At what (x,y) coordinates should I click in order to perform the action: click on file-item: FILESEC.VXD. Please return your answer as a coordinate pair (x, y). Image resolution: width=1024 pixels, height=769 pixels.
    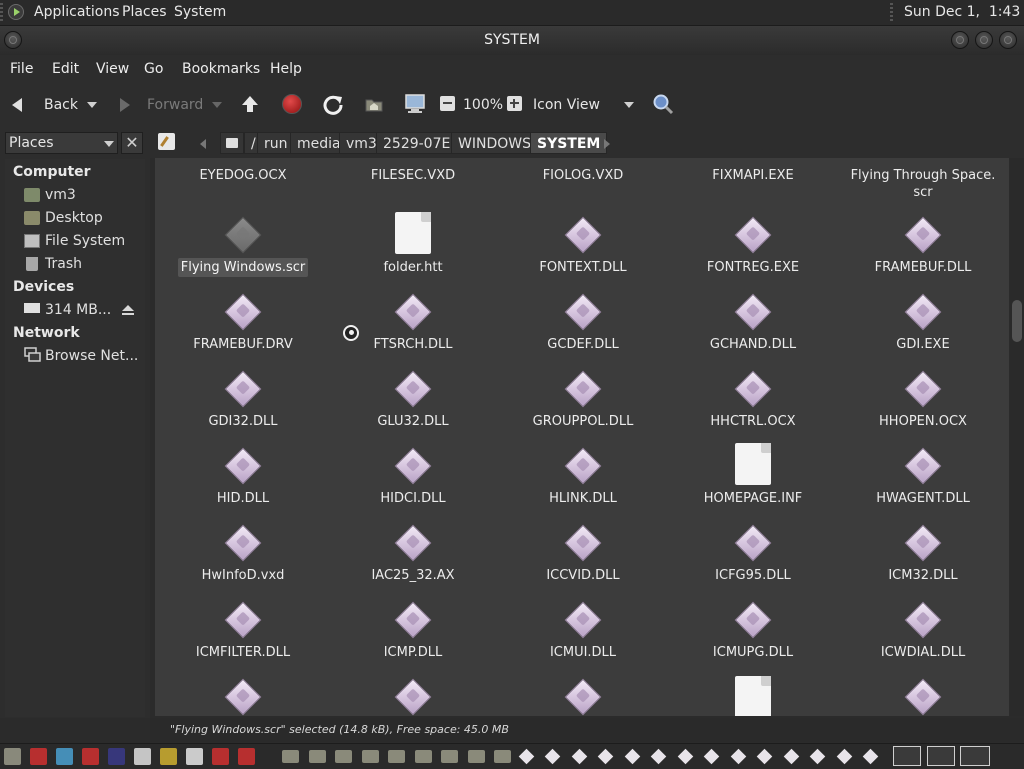
    Looking at the image, I should click on (413, 183).